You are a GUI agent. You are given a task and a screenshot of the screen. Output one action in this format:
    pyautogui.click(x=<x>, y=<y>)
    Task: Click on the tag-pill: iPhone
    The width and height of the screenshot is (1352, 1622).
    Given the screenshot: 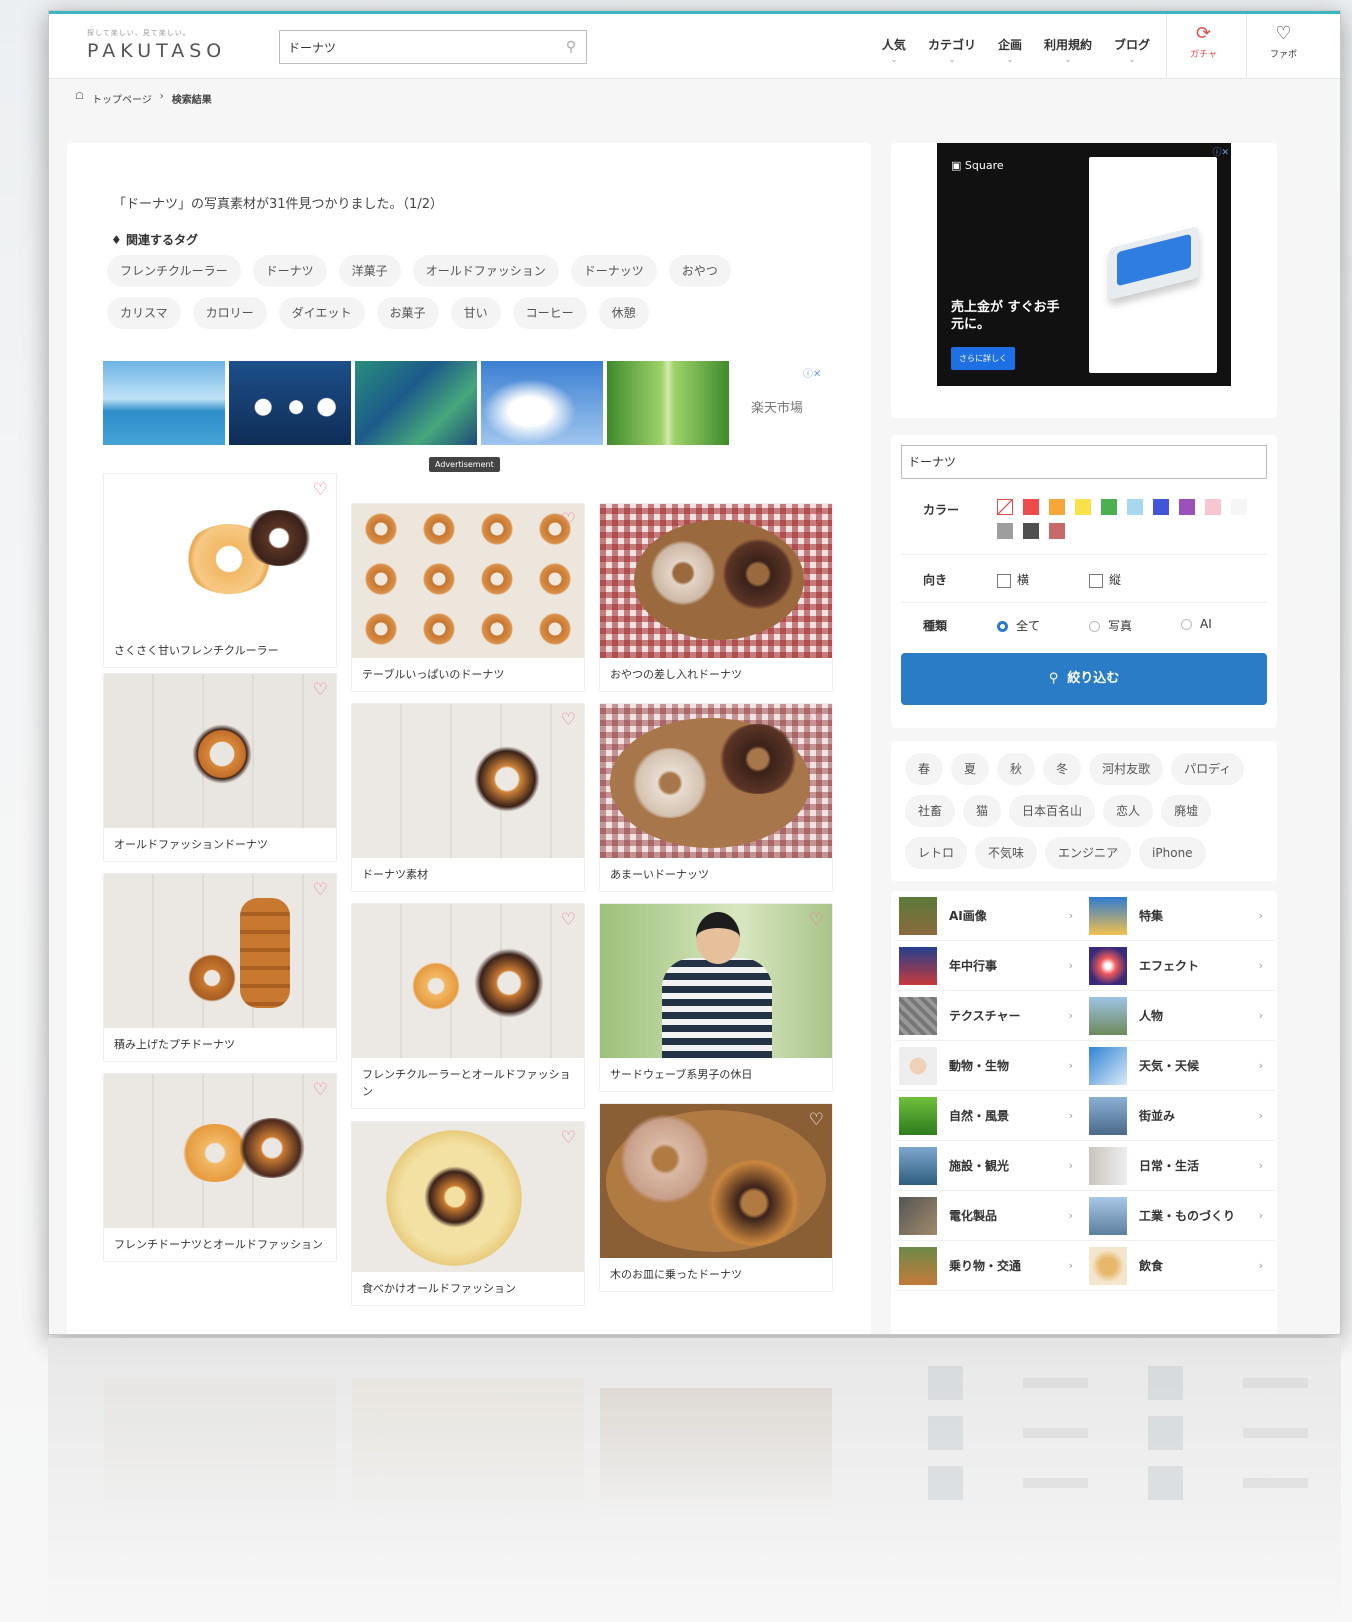 What is the action you would take?
    pyautogui.click(x=1172, y=853)
    